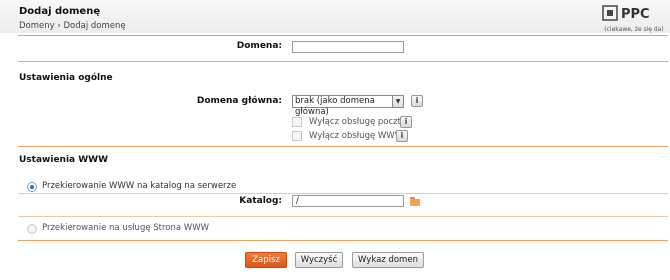  I want to click on divider-general, so click(343, 61).